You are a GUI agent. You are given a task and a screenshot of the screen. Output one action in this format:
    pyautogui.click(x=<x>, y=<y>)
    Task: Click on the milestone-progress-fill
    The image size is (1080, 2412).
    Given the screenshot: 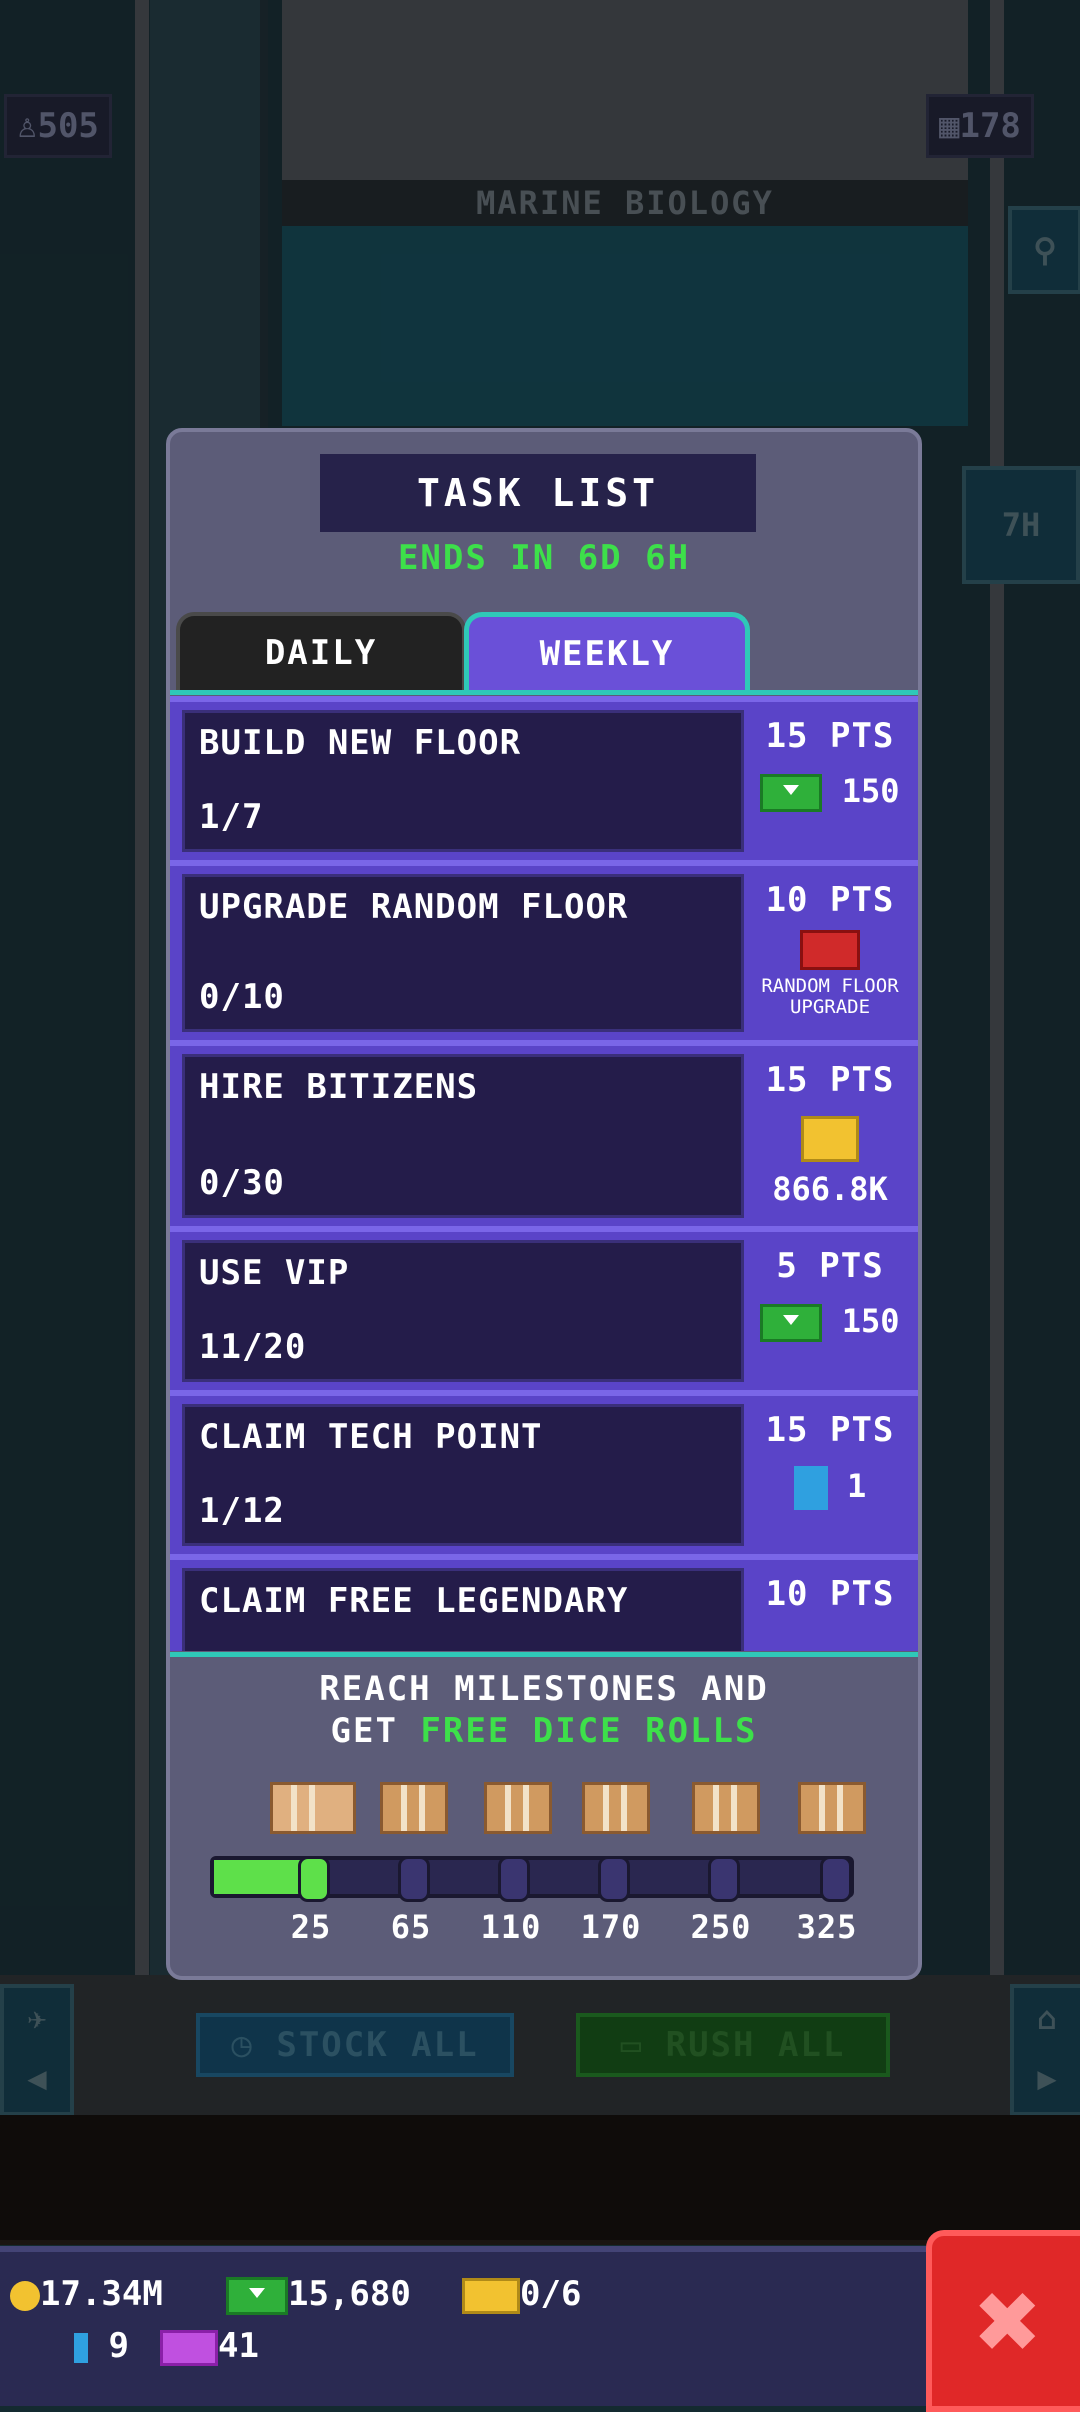 What is the action you would take?
    pyautogui.click(x=259, y=1877)
    